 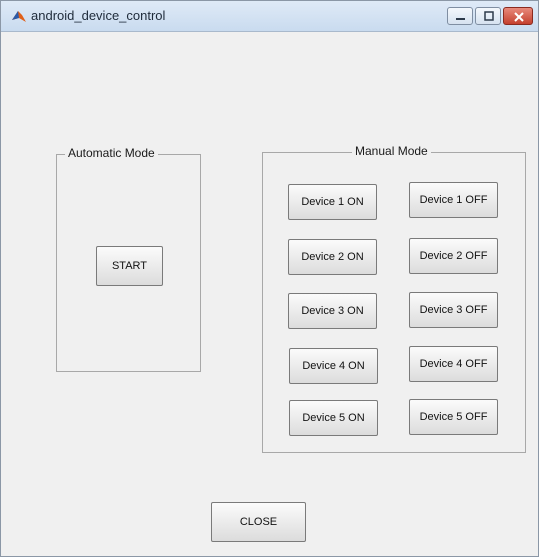 I want to click on device-5-off-button: Device 5 OFF, so click(x=453, y=417).